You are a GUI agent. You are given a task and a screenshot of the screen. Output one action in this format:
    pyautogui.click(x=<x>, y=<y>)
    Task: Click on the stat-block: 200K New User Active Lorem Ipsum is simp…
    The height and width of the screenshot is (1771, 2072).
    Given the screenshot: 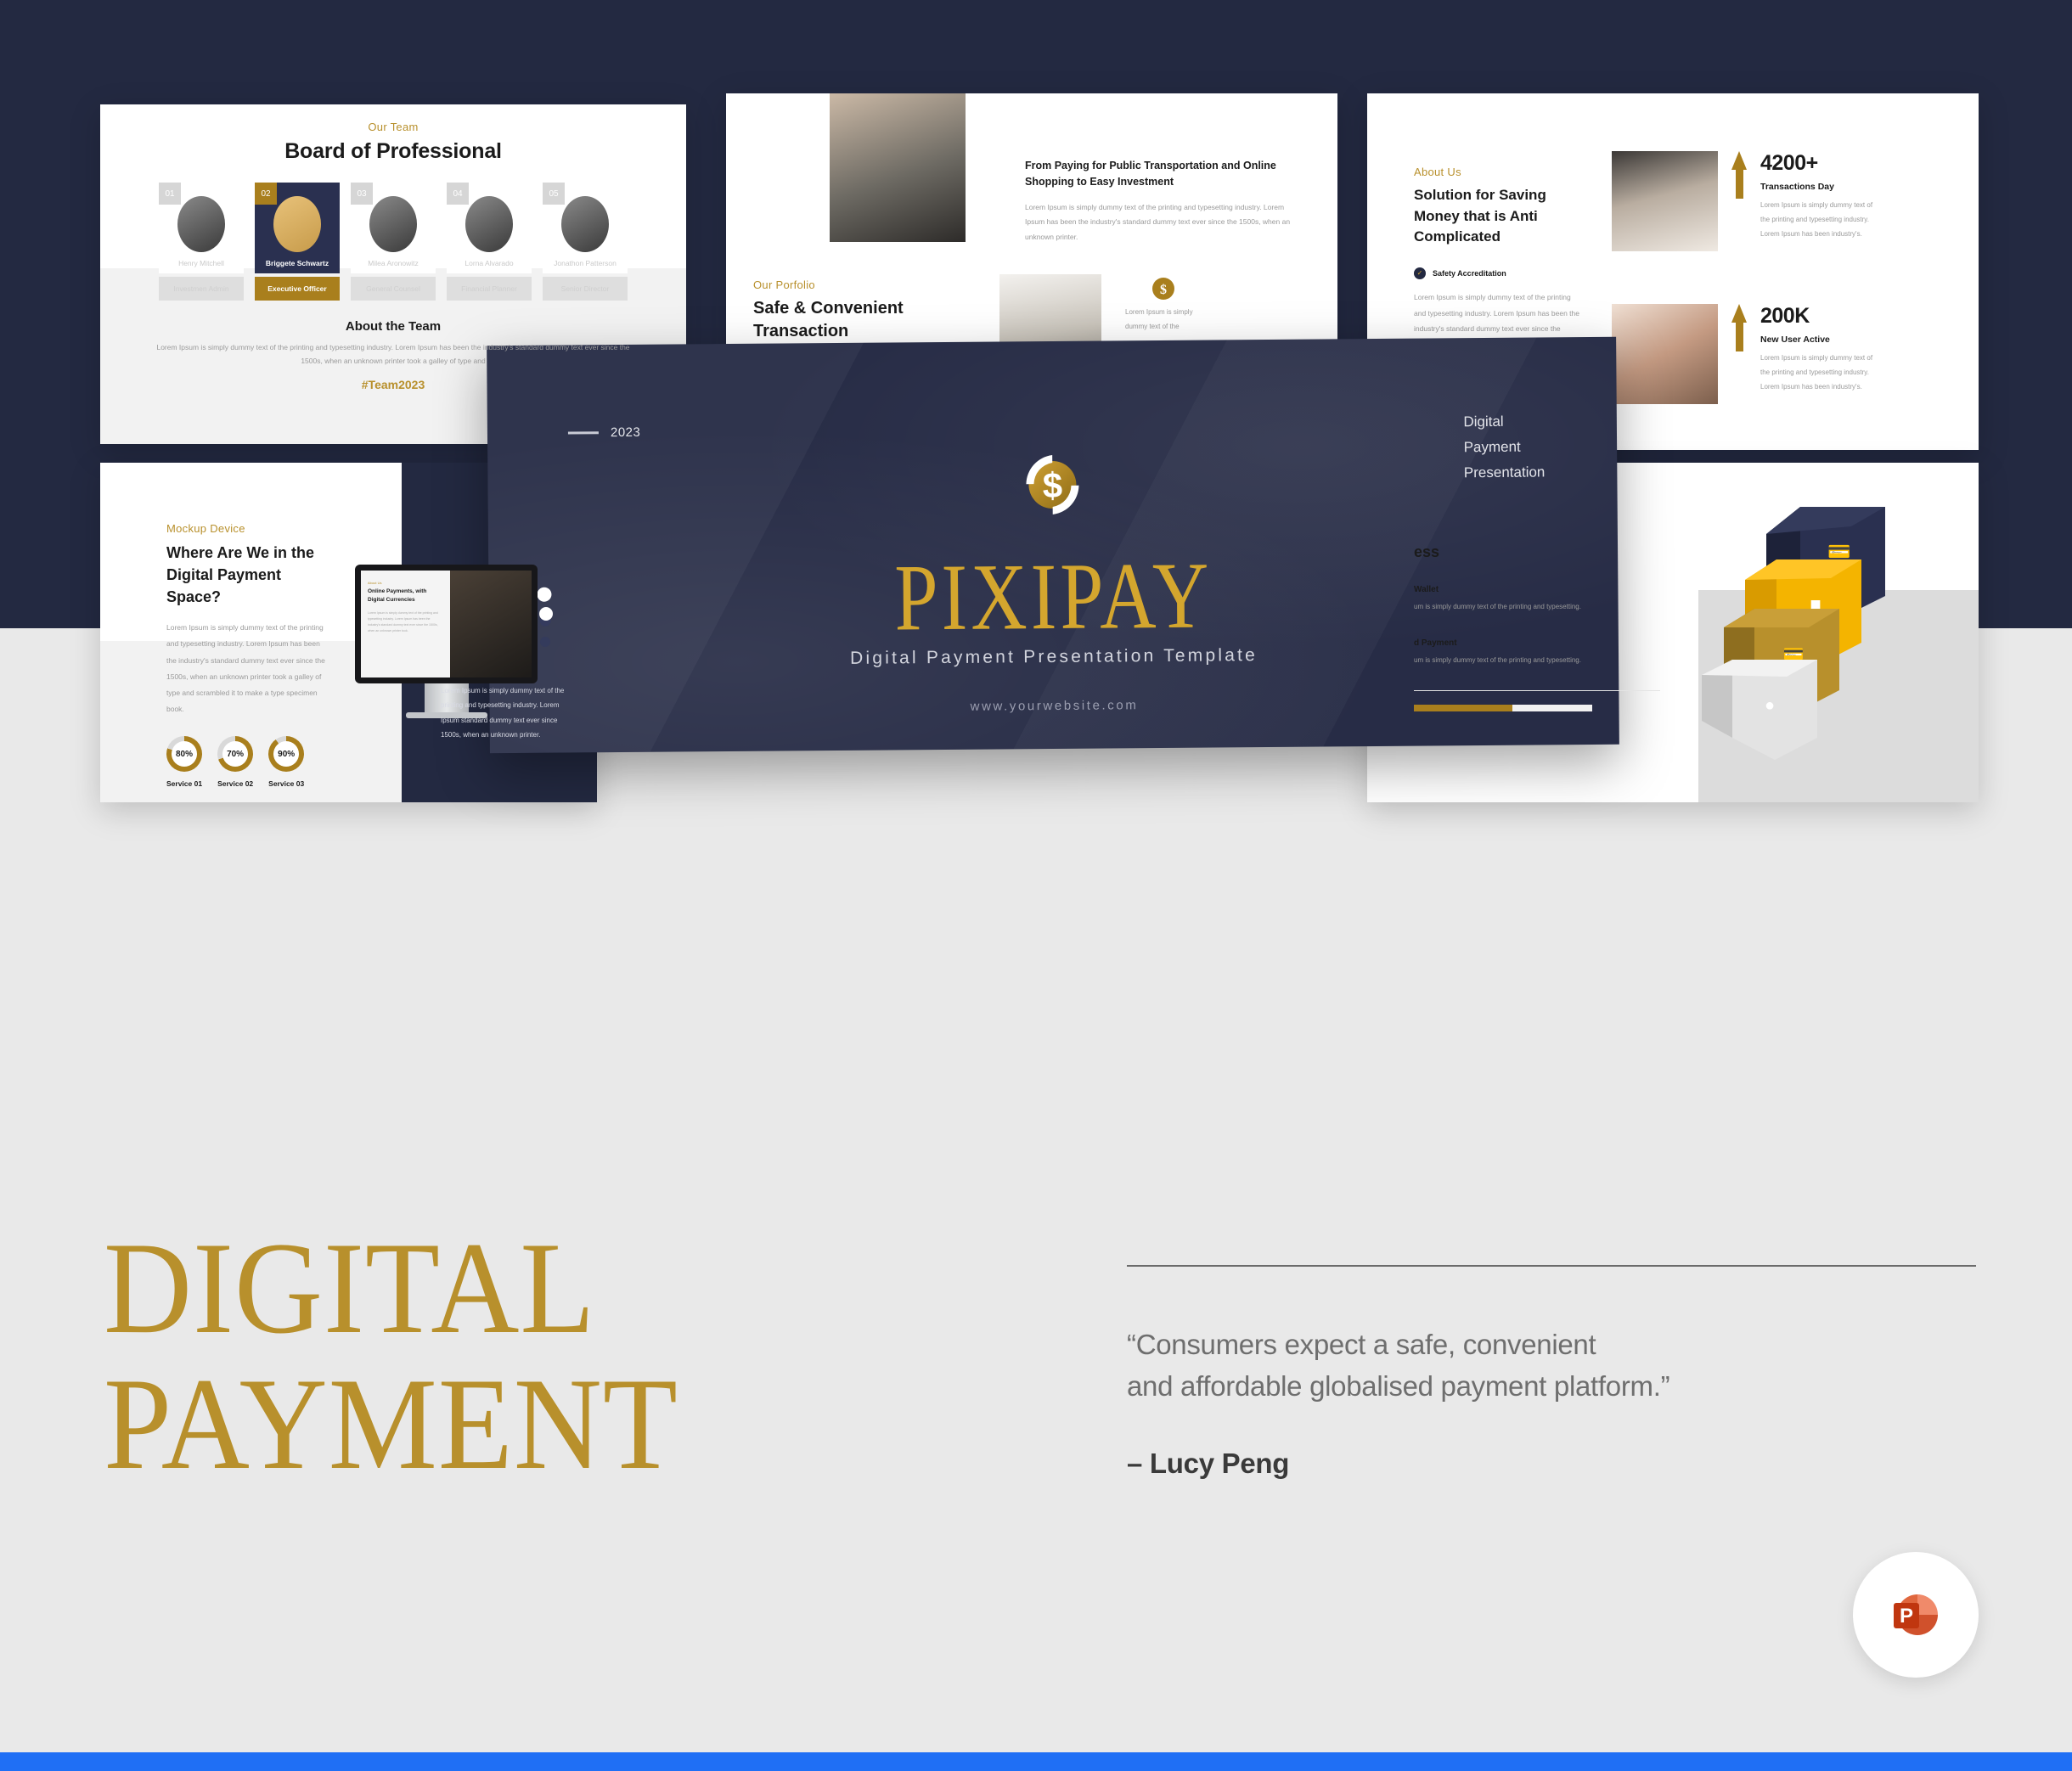 What is the action you would take?
    pyautogui.click(x=1746, y=354)
    